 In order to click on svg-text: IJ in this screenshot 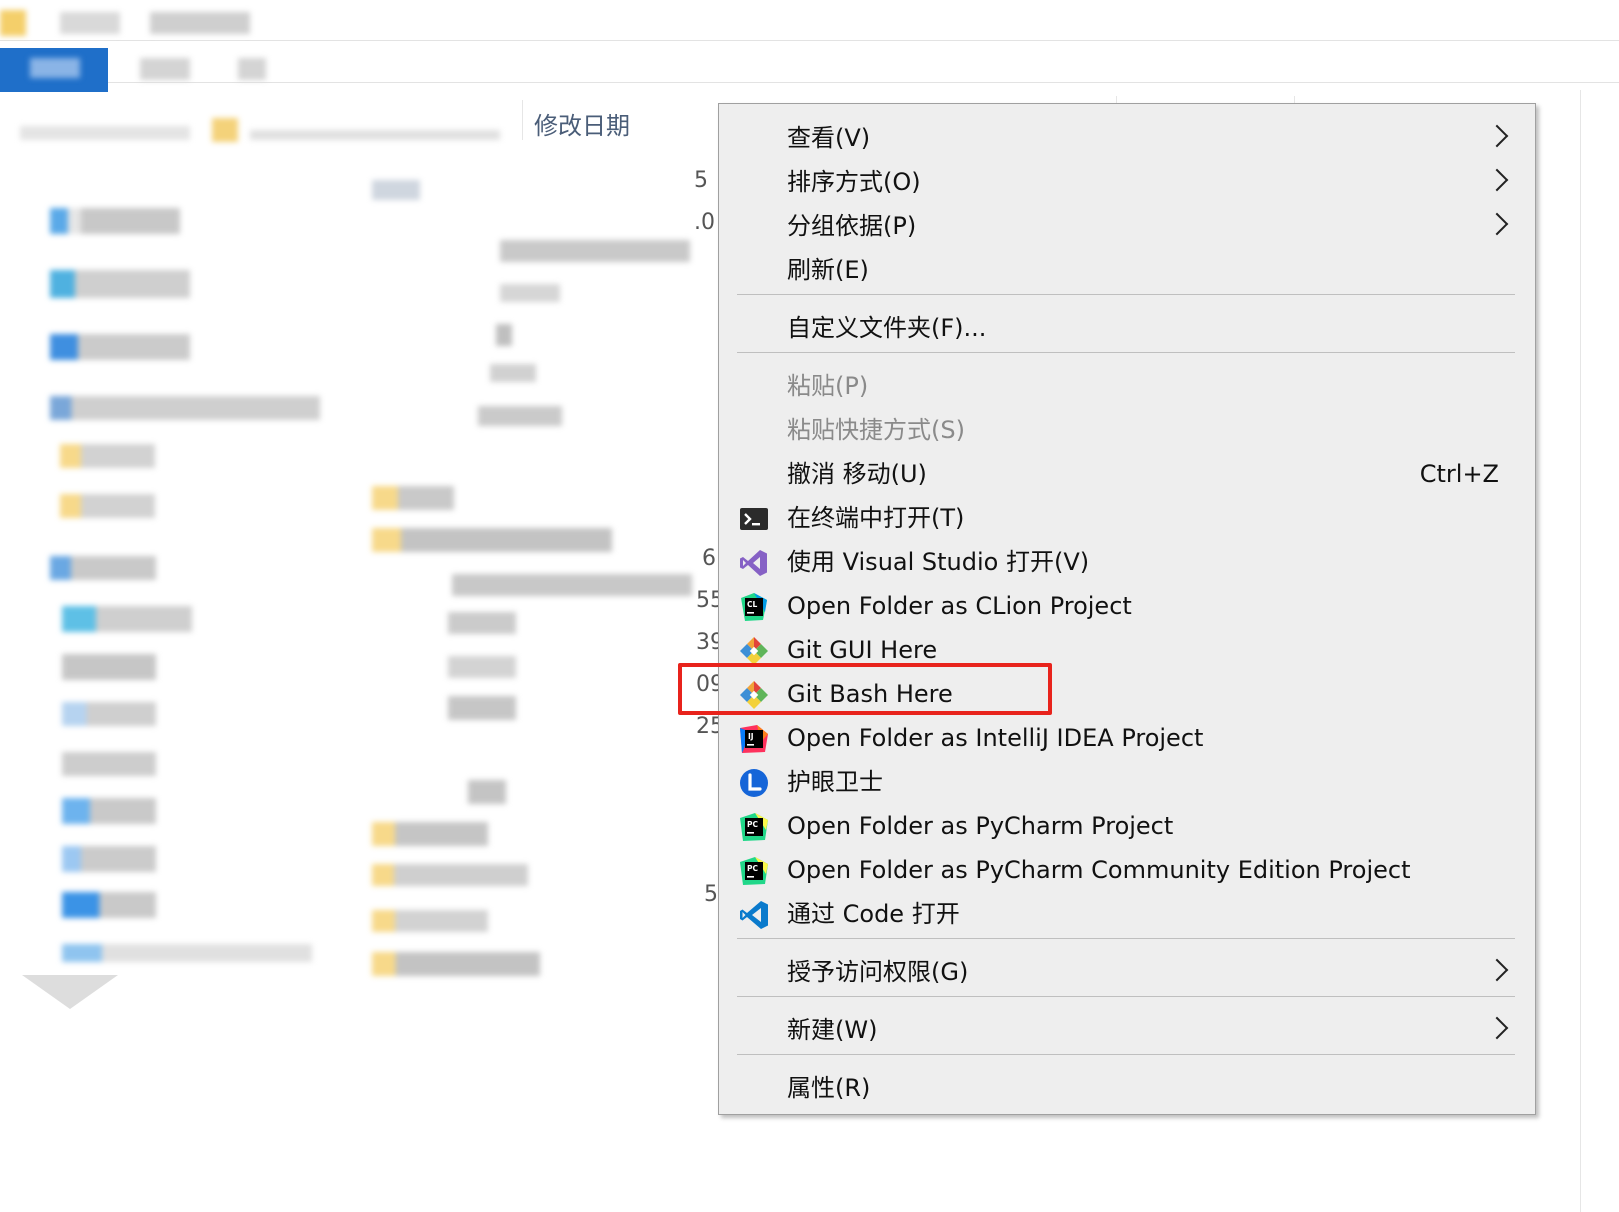, I will do `click(751, 736)`.